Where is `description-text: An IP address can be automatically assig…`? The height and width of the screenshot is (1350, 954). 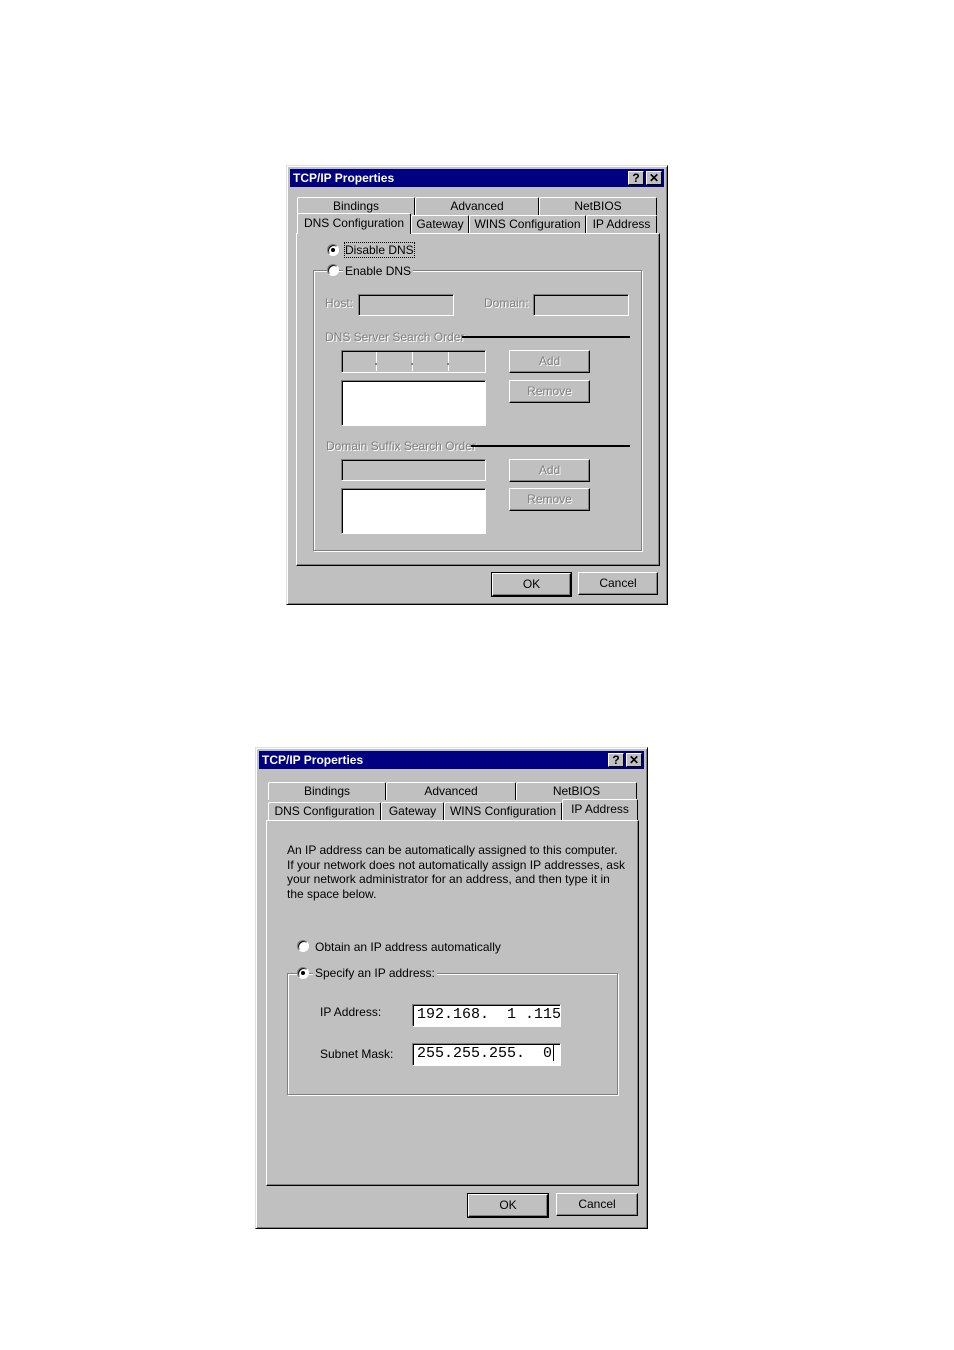 description-text: An IP address can be automatically assig… is located at coordinates (456, 872).